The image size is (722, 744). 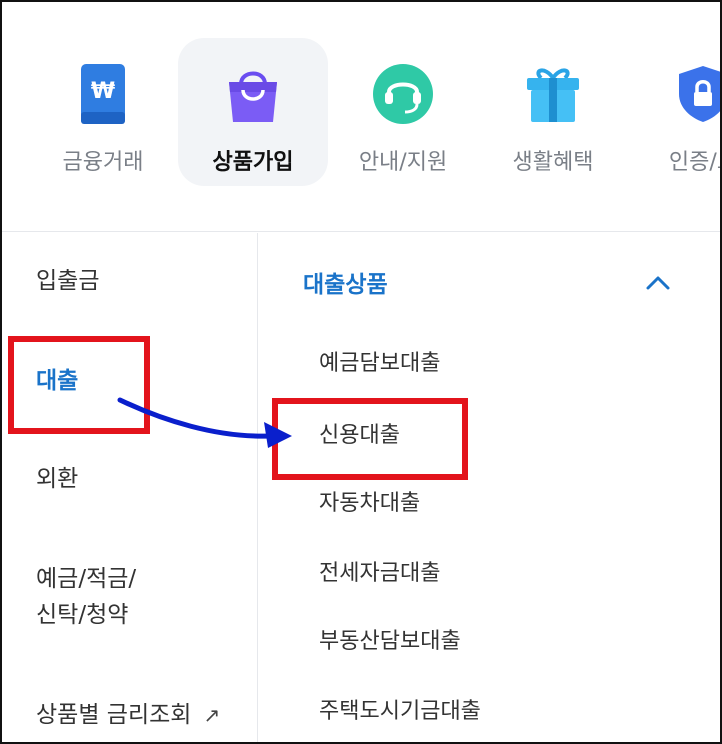 I want to click on category-label: 인증/보, so click(x=694, y=162).